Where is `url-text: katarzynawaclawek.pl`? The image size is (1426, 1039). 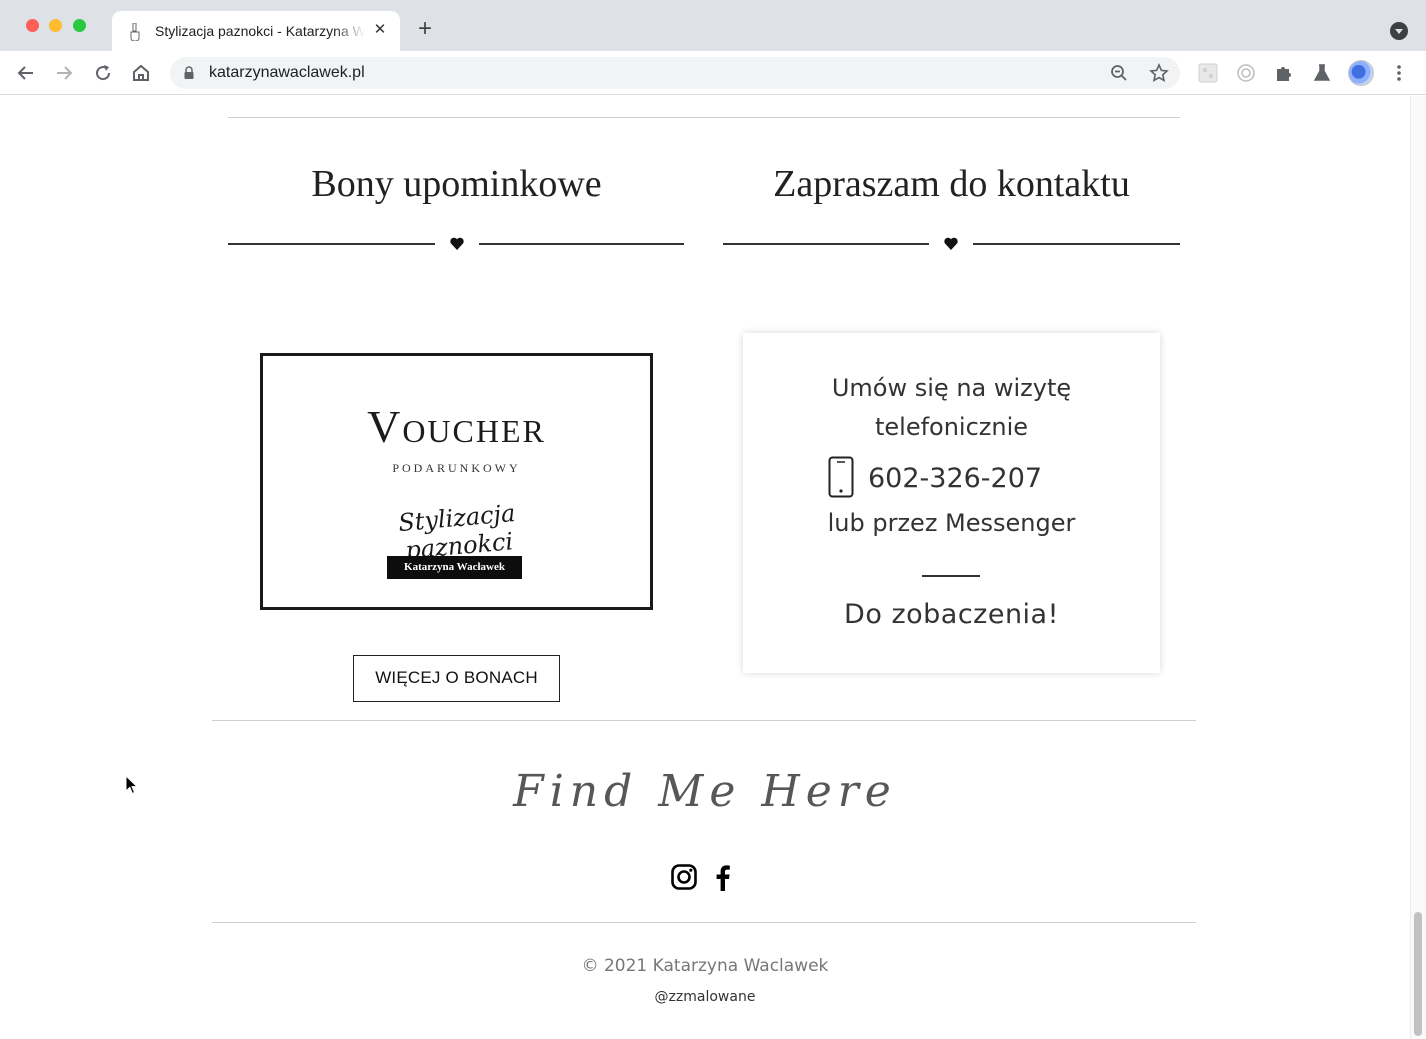
url-text: katarzynawaclawek.pl is located at coordinates (287, 73).